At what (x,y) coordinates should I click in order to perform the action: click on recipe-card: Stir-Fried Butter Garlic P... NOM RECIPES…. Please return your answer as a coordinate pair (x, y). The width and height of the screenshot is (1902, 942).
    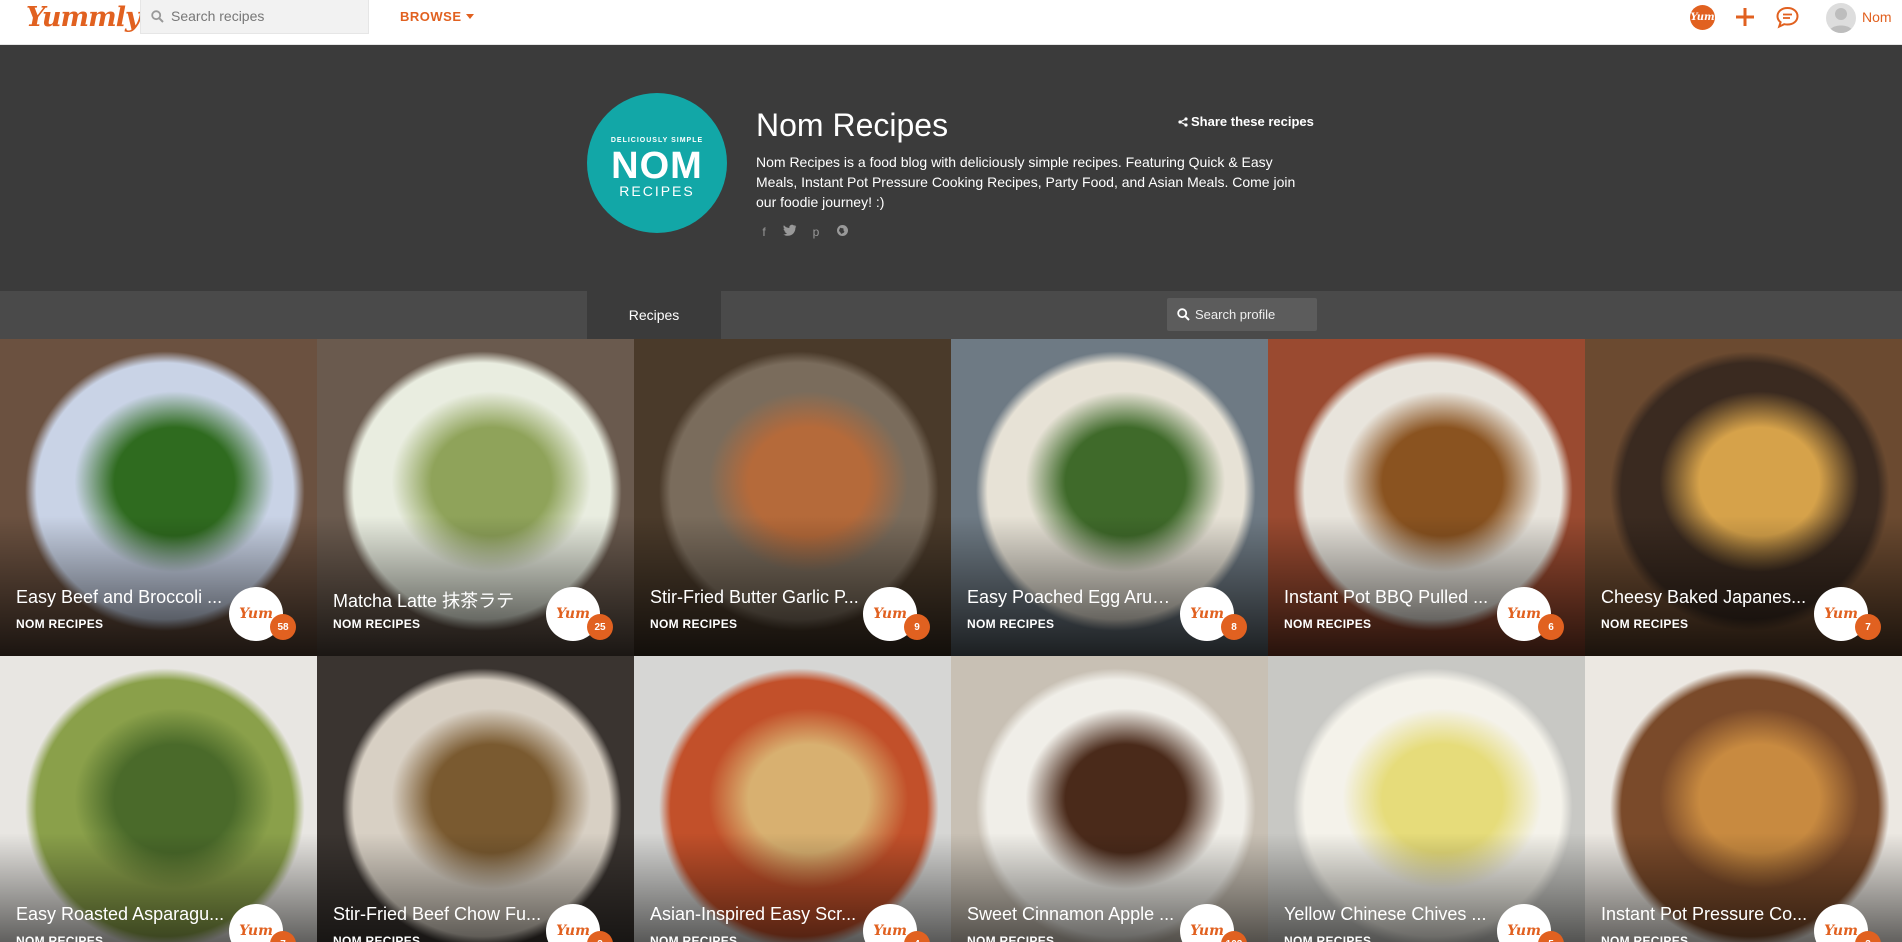
    Looking at the image, I should click on (792, 497).